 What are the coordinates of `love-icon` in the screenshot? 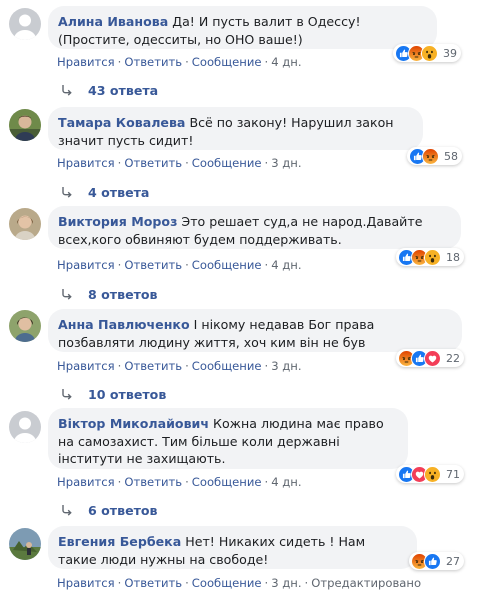 It's located at (432, 358).